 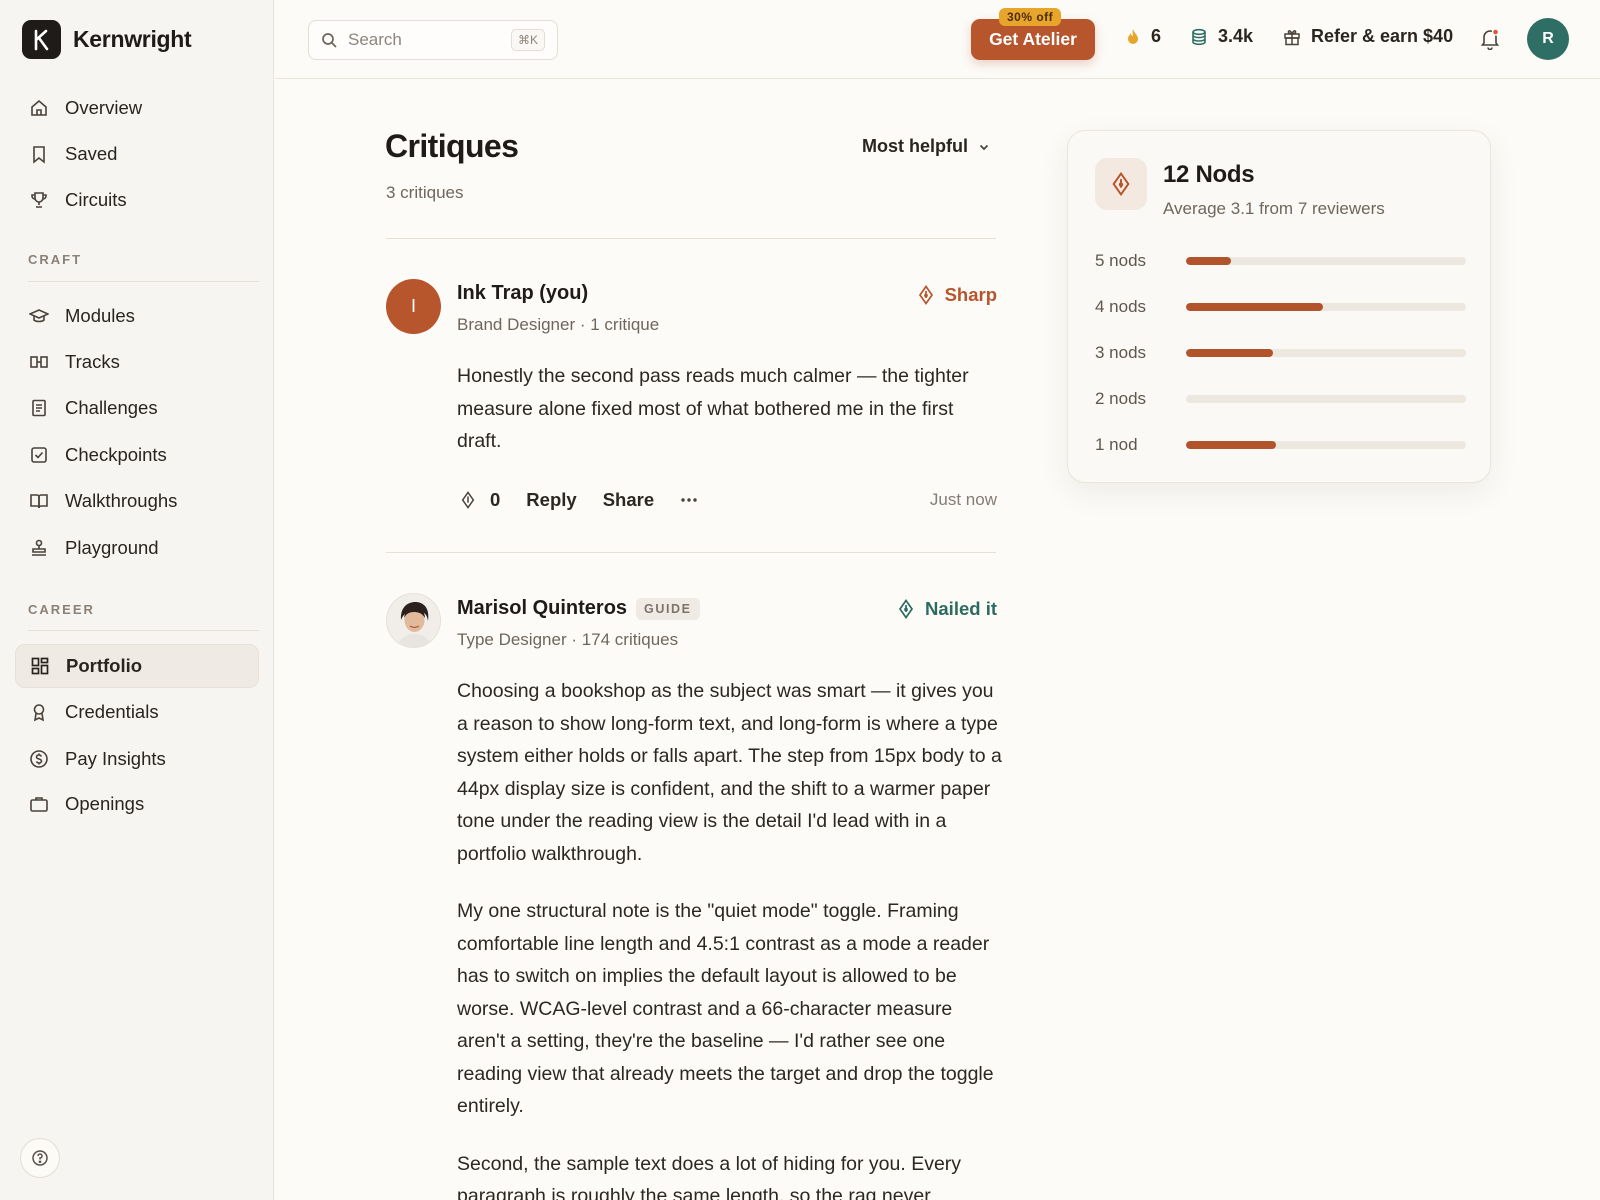 What do you see at coordinates (1121, 260) in the screenshot?
I see `distribution-label: 5 nods` at bounding box center [1121, 260].